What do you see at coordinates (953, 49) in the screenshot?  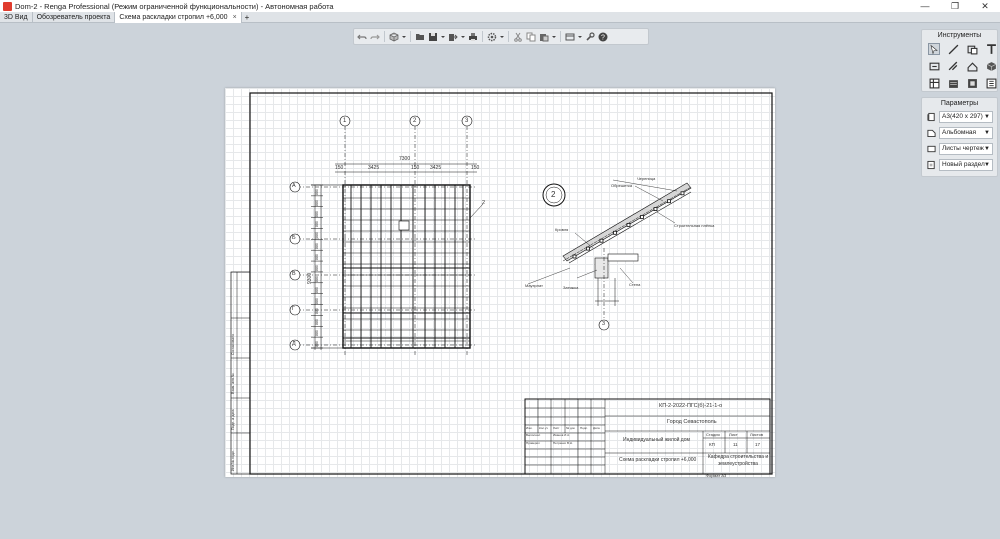 I see `line-icon` at bounding box center [953, 49].